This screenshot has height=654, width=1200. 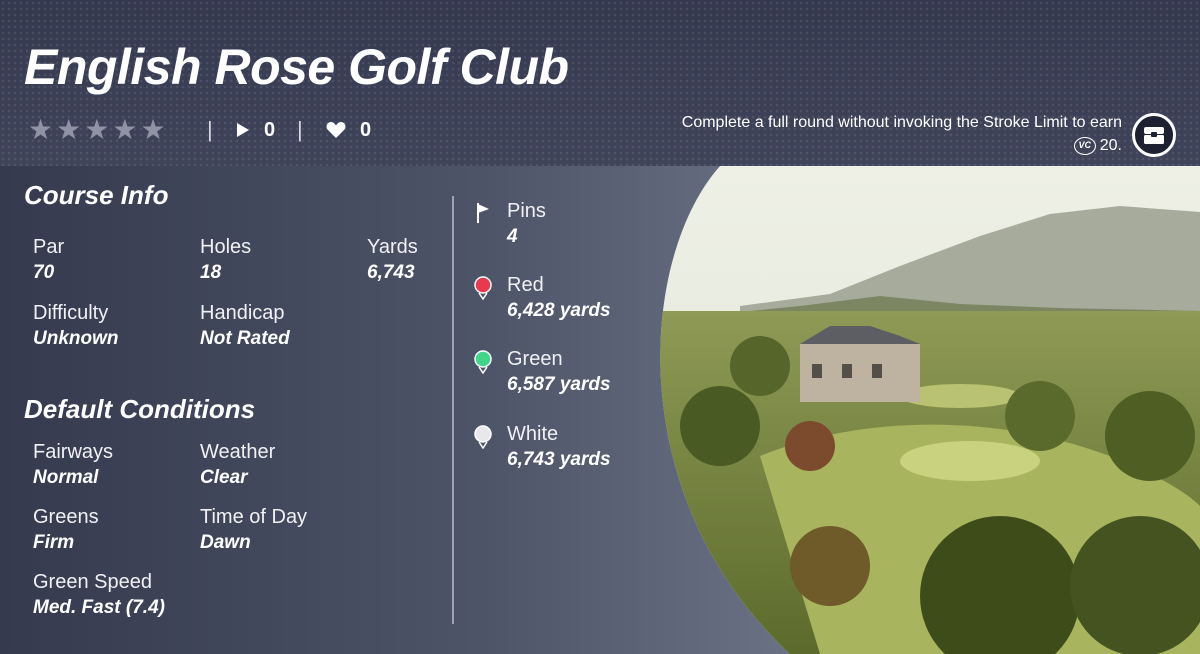 What do you see at coordinates (96, 195) in the screenshot?
I see `course-info-heading: Course Info` at bounding box center [96, 195].